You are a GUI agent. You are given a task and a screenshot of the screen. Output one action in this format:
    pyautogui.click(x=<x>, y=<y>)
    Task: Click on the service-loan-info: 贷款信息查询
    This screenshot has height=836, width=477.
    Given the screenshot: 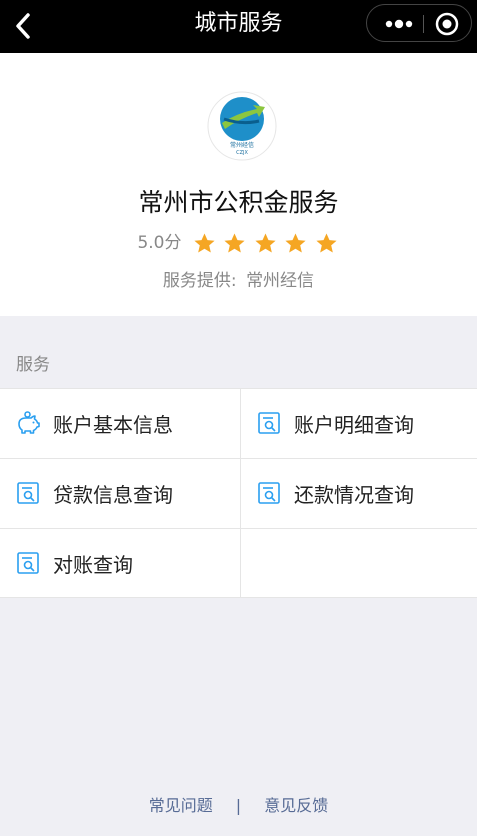 What is the action you would take?
    pyautogui.click(x=119, y=493)
    